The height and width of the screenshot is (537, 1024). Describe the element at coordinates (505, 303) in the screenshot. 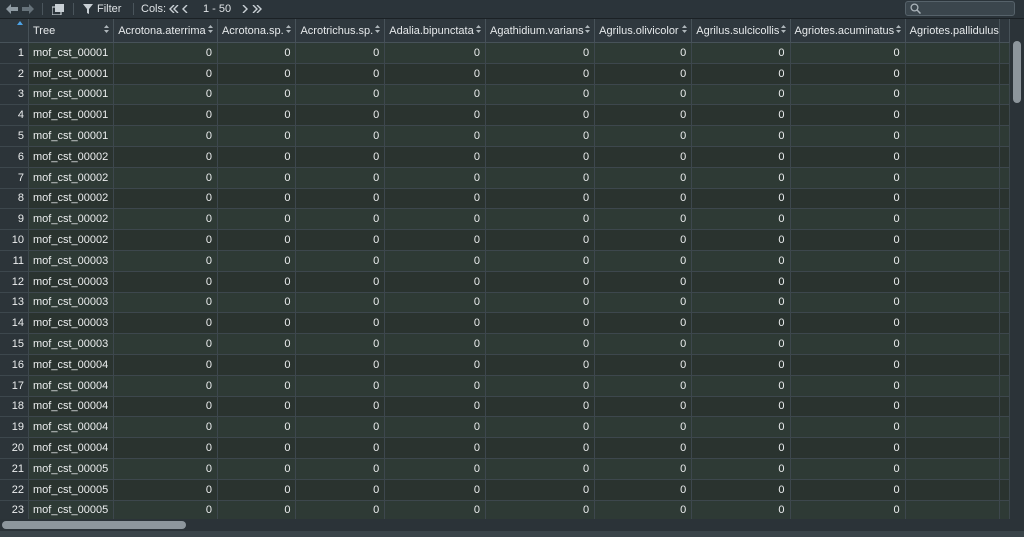

I see `table-row: 13 mof_cst_00003 0 0 0 0 0 0 0 0` at that location.